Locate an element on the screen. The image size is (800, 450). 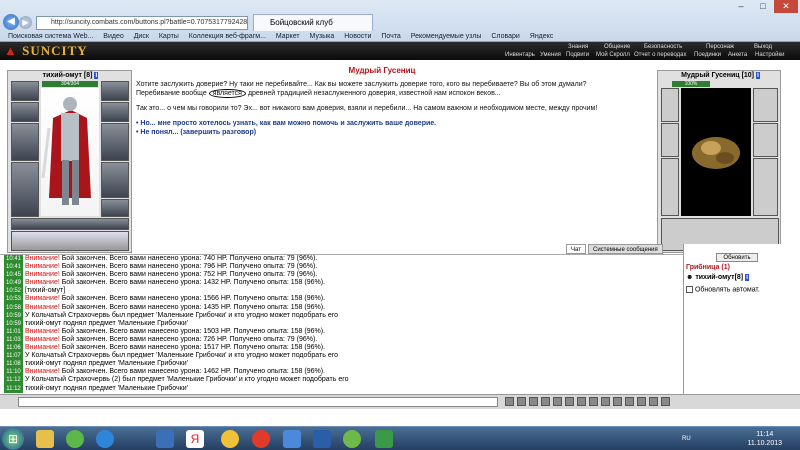
menu-inventory: Инвентарь is located at coordinates (520, 55).